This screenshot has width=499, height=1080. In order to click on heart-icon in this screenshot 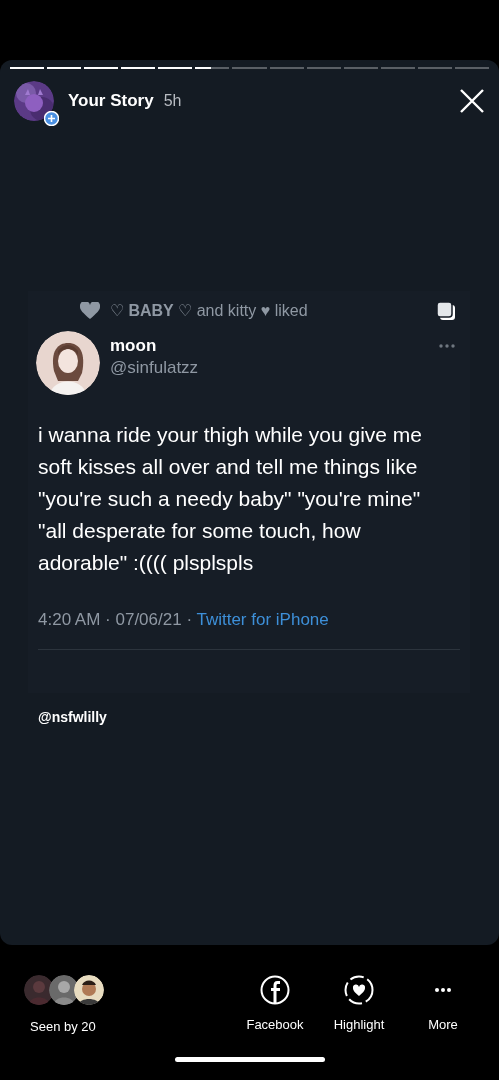, I will do `click(90, 311)`.